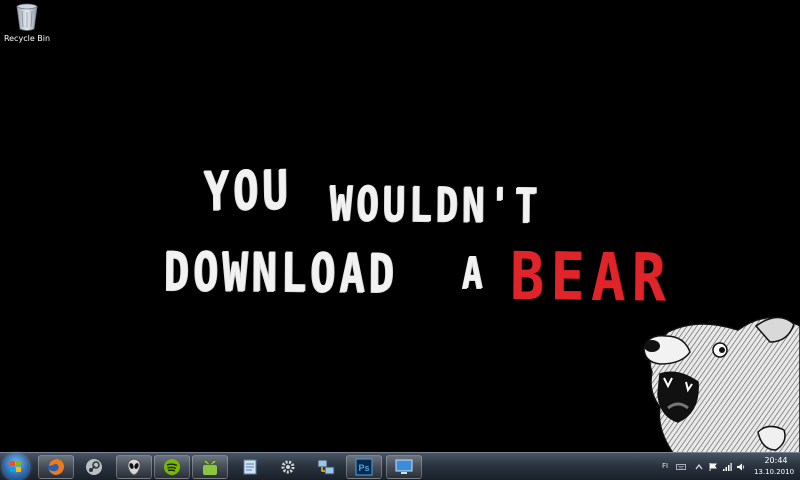  I want to click on network-icon, so click(326, 467).